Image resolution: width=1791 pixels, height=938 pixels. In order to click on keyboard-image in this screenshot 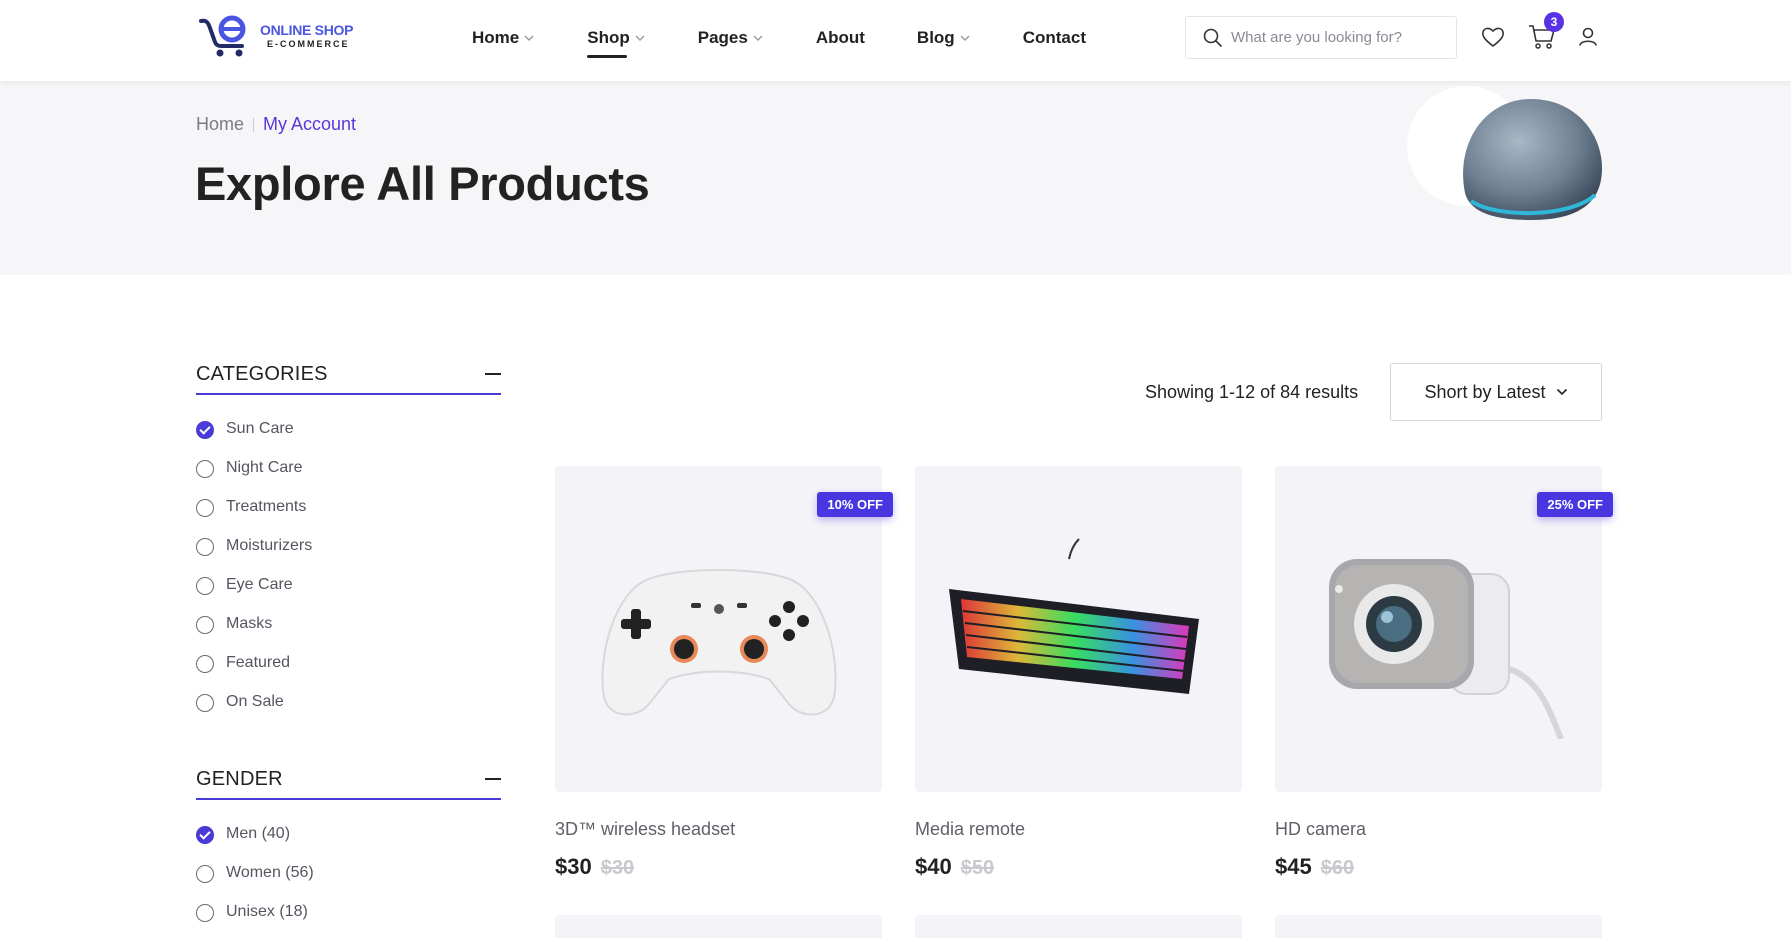, I will do `click(1073, 616)`.